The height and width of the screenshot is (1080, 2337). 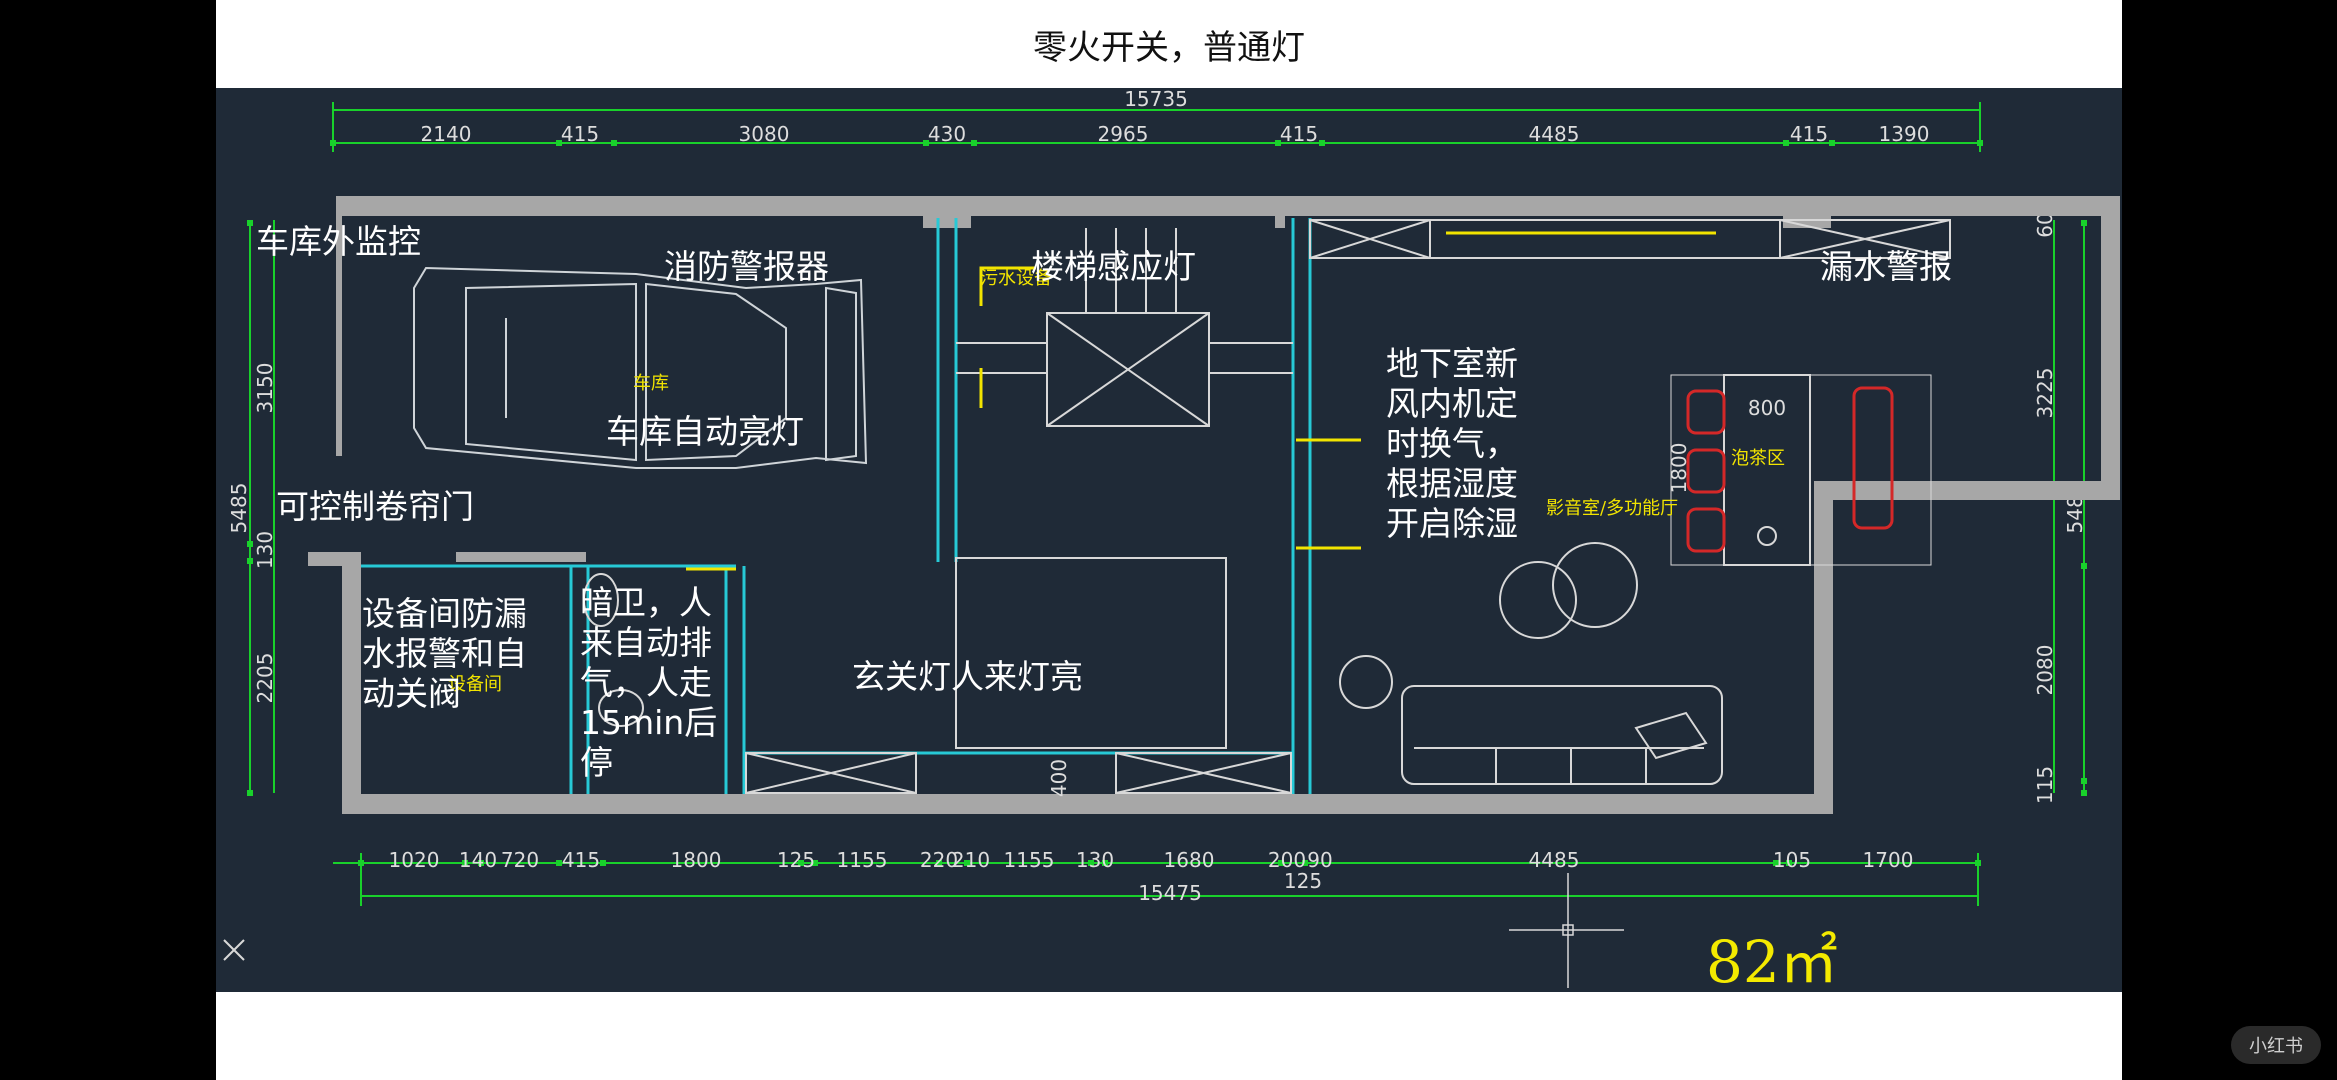 I want to click on dim-inner-1800: 1800, so click(x=1679, y=468).